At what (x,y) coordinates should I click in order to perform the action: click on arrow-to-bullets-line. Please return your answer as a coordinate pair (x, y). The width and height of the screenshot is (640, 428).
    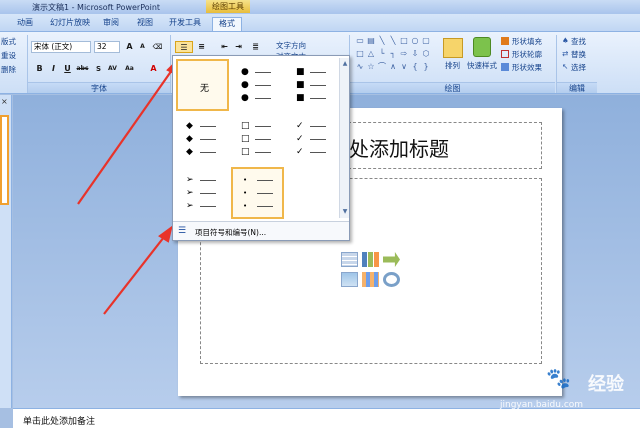
    Looking at the image, I should click on (125, 137).